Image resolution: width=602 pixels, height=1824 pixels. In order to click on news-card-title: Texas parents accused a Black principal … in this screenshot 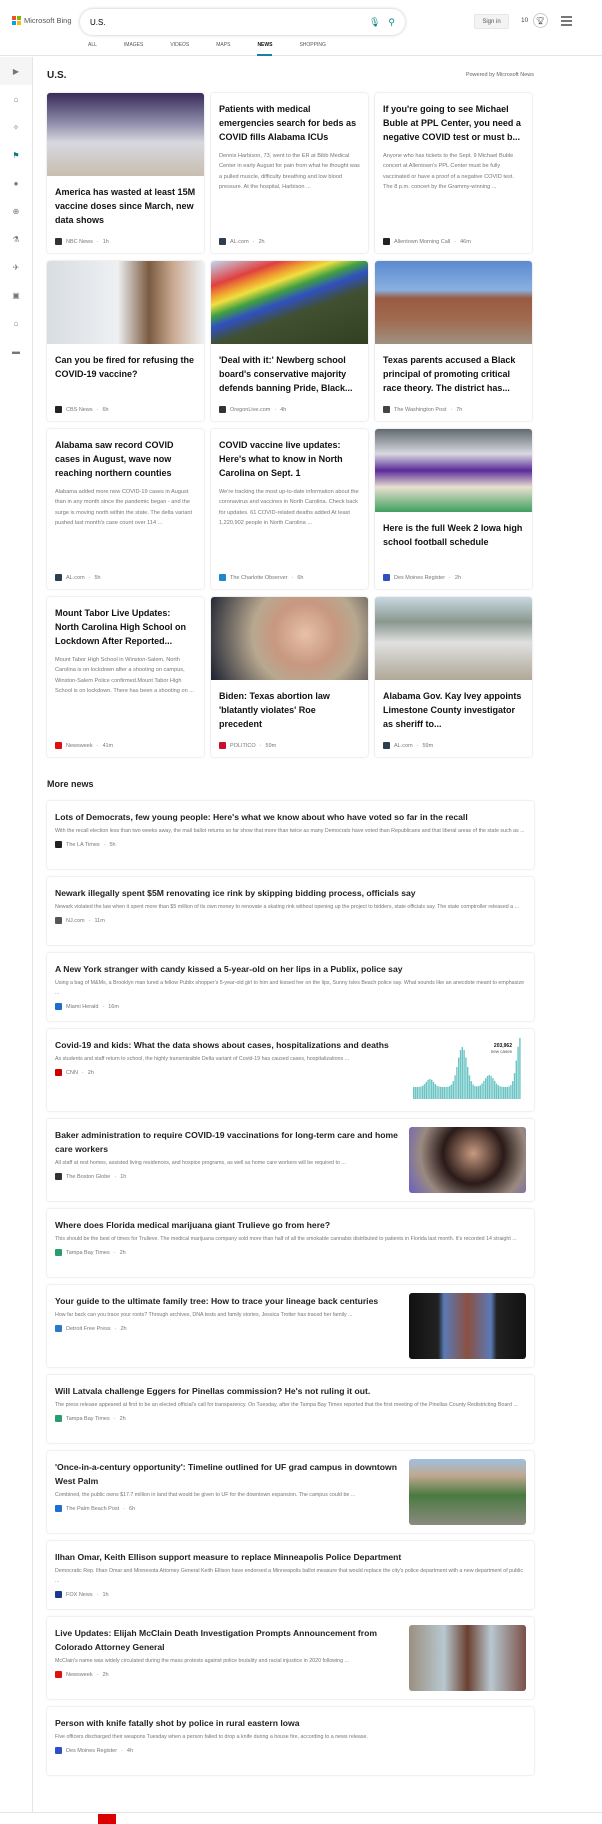, I will do `click(453, 369)`.